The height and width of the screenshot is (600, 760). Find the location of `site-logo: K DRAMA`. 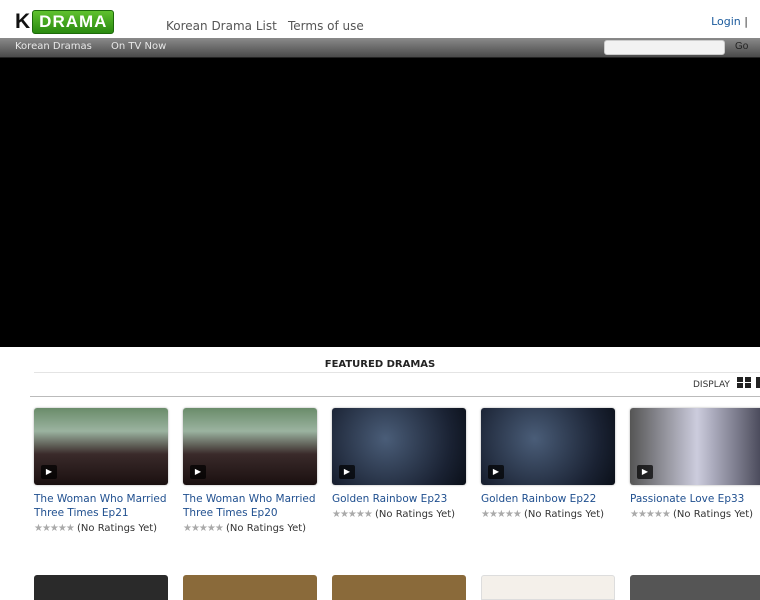

site-logo: K DRAMA is located at coordinates (65, 22).